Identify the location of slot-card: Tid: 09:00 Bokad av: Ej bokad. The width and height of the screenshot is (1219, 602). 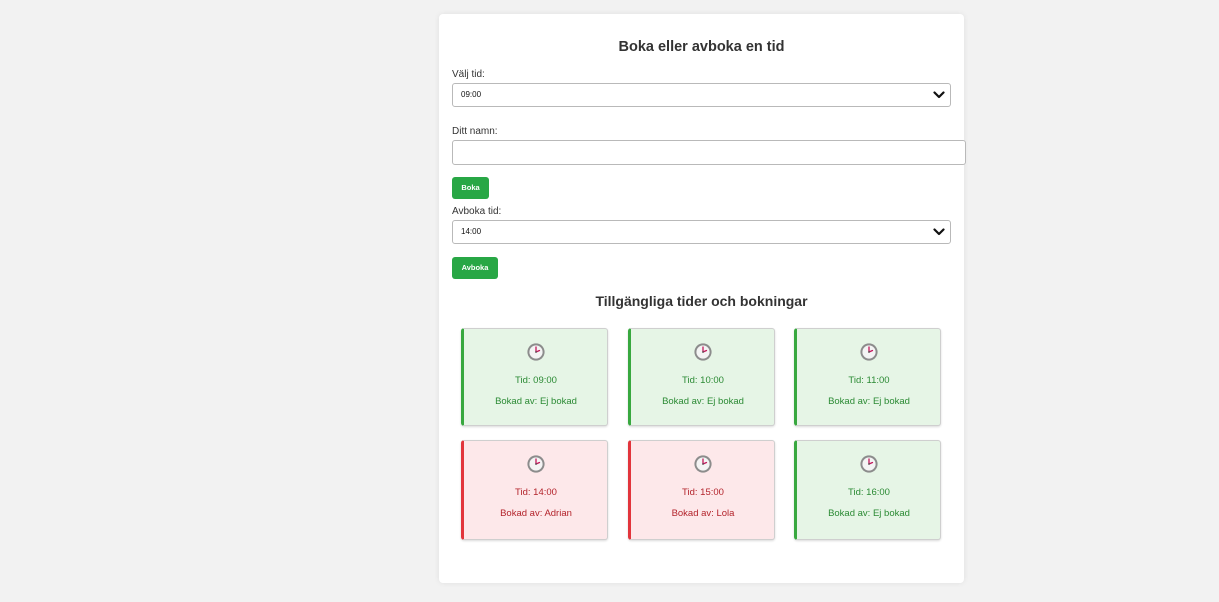
(534, 377).